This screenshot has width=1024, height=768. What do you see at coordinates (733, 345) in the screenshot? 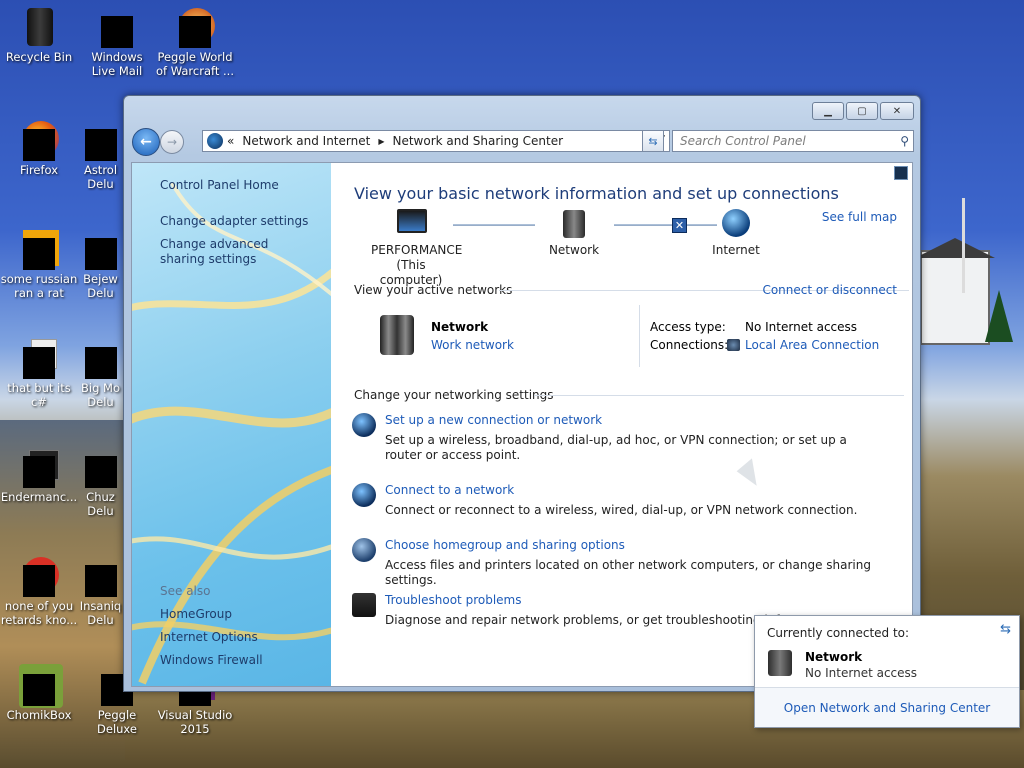
I see `ethernet-icon` at bounding box center [733, 345].